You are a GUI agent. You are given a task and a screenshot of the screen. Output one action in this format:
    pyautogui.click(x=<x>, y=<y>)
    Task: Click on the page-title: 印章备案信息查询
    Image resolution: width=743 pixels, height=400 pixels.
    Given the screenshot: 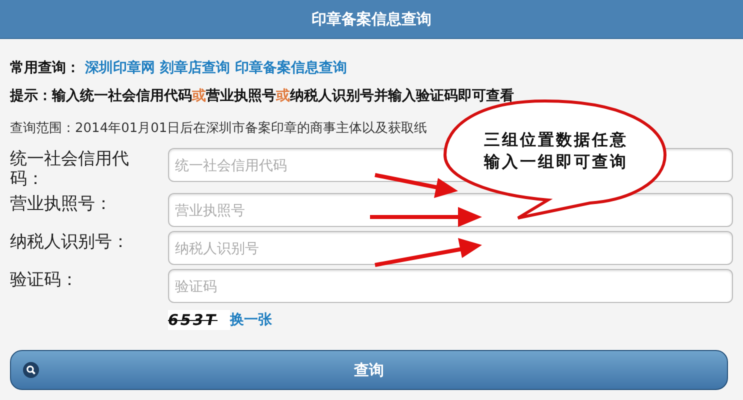 What is the action you would take?
    pyautogui.click(x=372, y=19)
    